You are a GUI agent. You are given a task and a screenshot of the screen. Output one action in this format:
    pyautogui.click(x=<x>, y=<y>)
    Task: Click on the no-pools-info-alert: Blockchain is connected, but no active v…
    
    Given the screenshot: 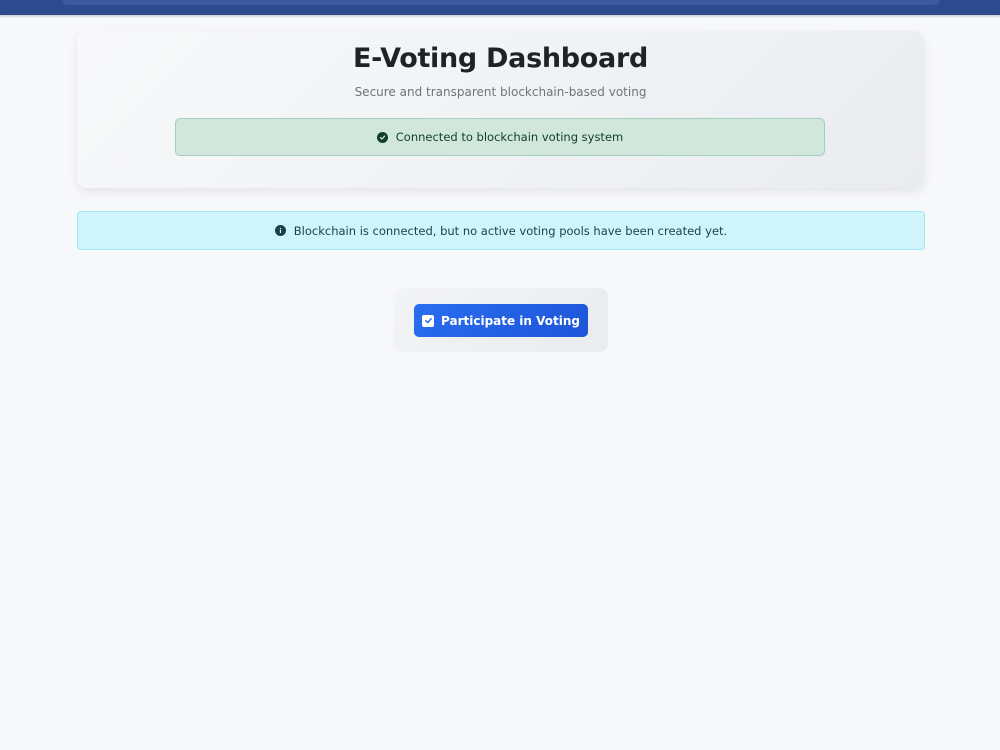 What is the action you would take?
    pyautogui.click(x=501, y=230)
    